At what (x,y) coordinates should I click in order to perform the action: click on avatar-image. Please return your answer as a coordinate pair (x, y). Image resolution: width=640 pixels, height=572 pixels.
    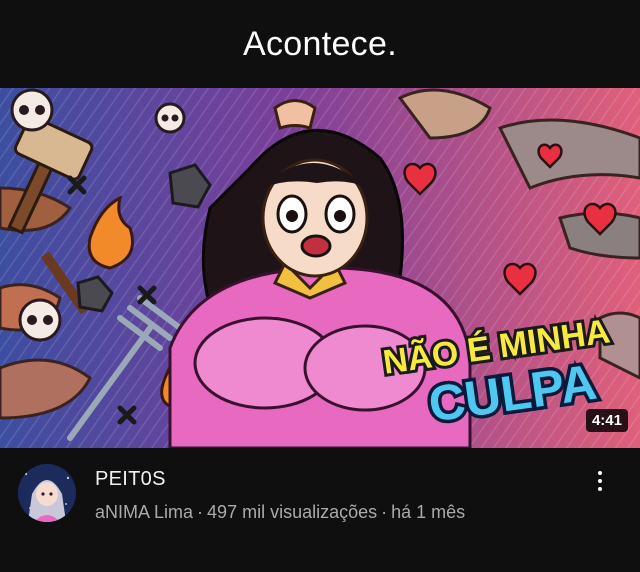
    Looking at the image, I should click on (47, 493).